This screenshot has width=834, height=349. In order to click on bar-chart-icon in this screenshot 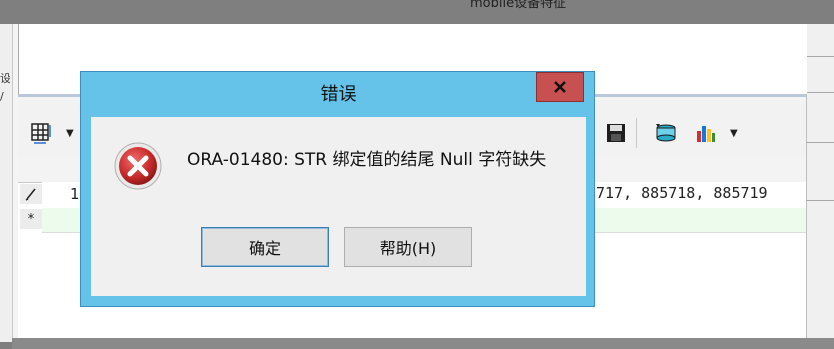, I will do `click(706, 134)`.